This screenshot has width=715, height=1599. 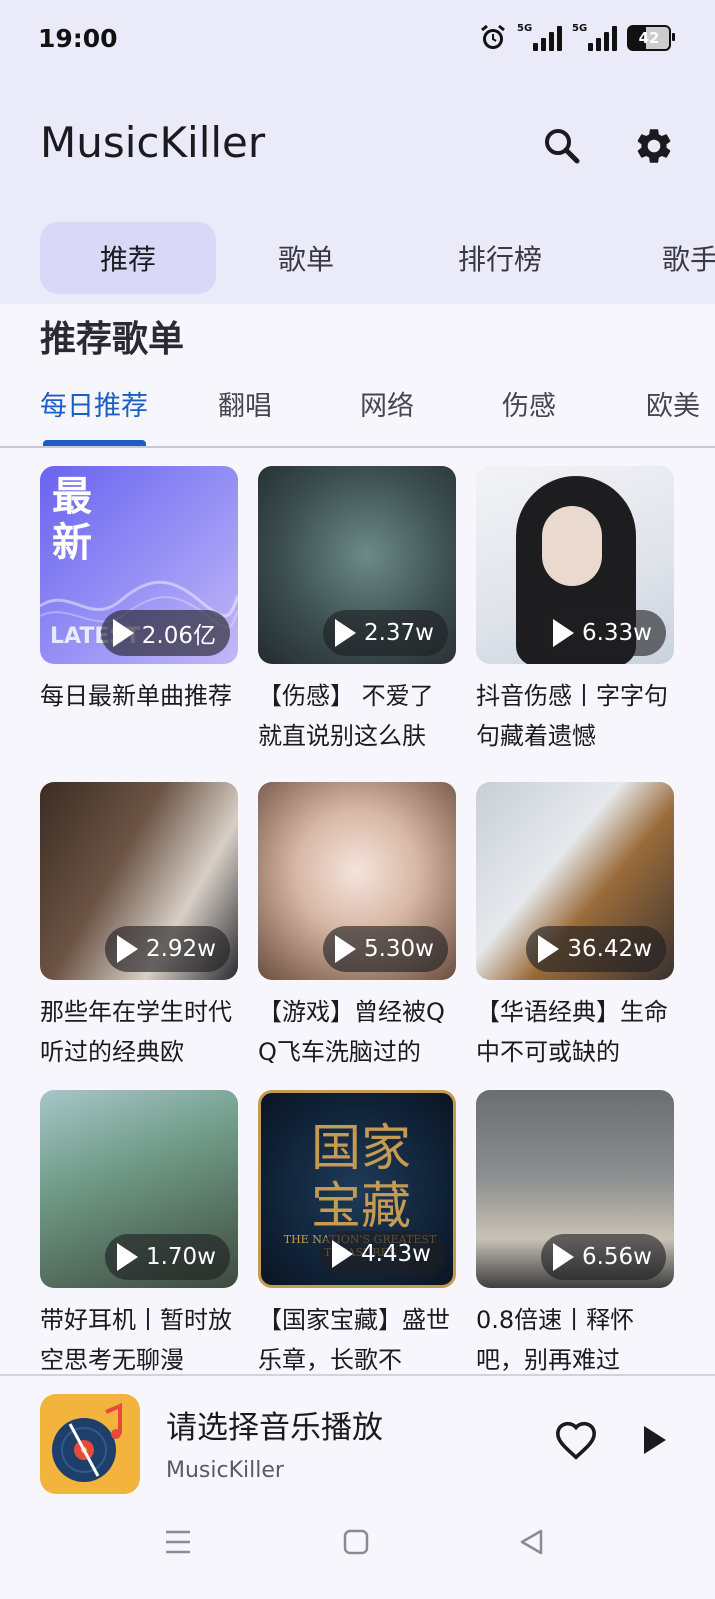 I want to click on subtab-divider, so click(x=357, y=447).